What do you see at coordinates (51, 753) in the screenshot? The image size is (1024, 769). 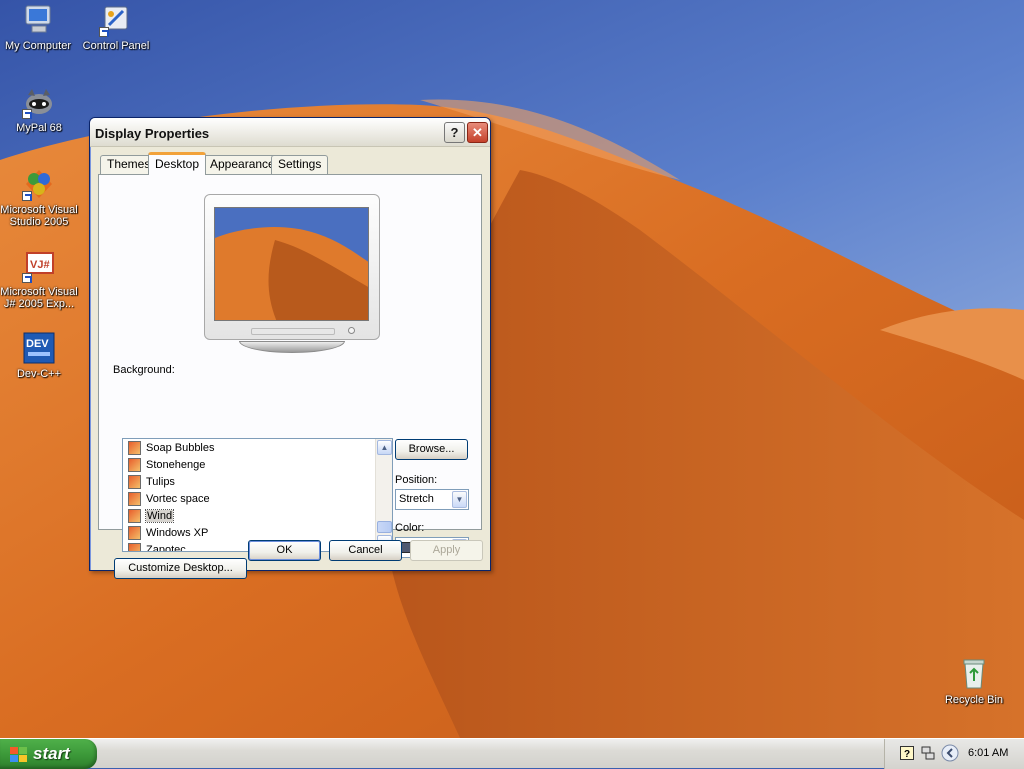 I see `start-label: start` at bounding box center [51, 753].